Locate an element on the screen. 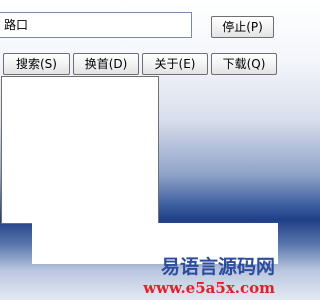  stop-button: 停止(P) is located at coordinates (242, 27).